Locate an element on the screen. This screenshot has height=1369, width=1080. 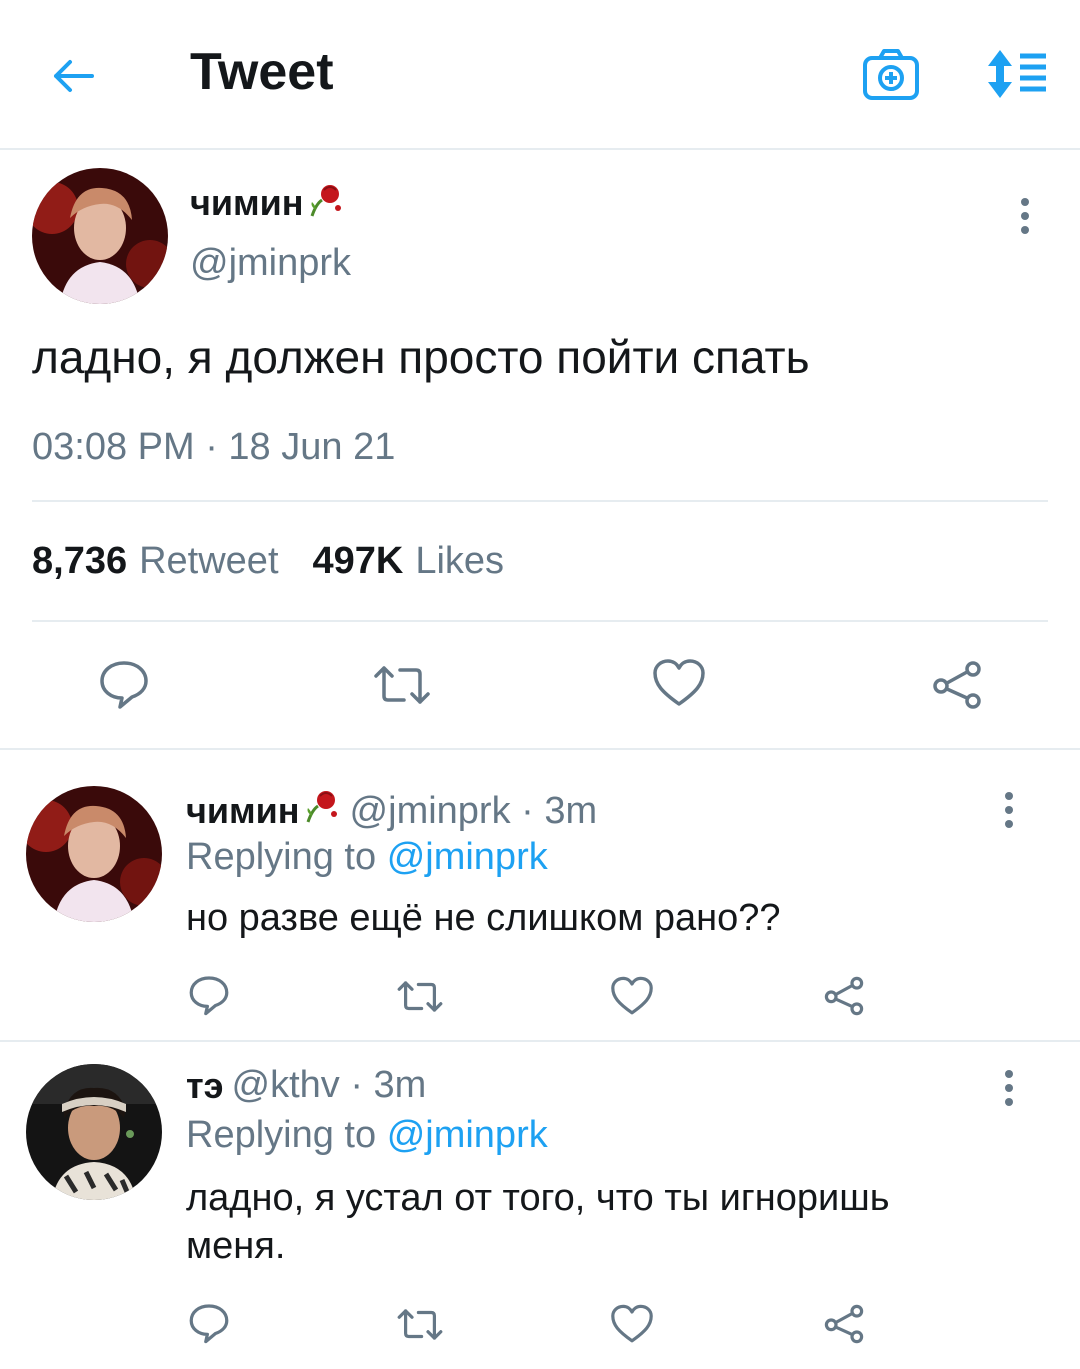
retweet-count: 8,736 is located at coordinates (79, 561).